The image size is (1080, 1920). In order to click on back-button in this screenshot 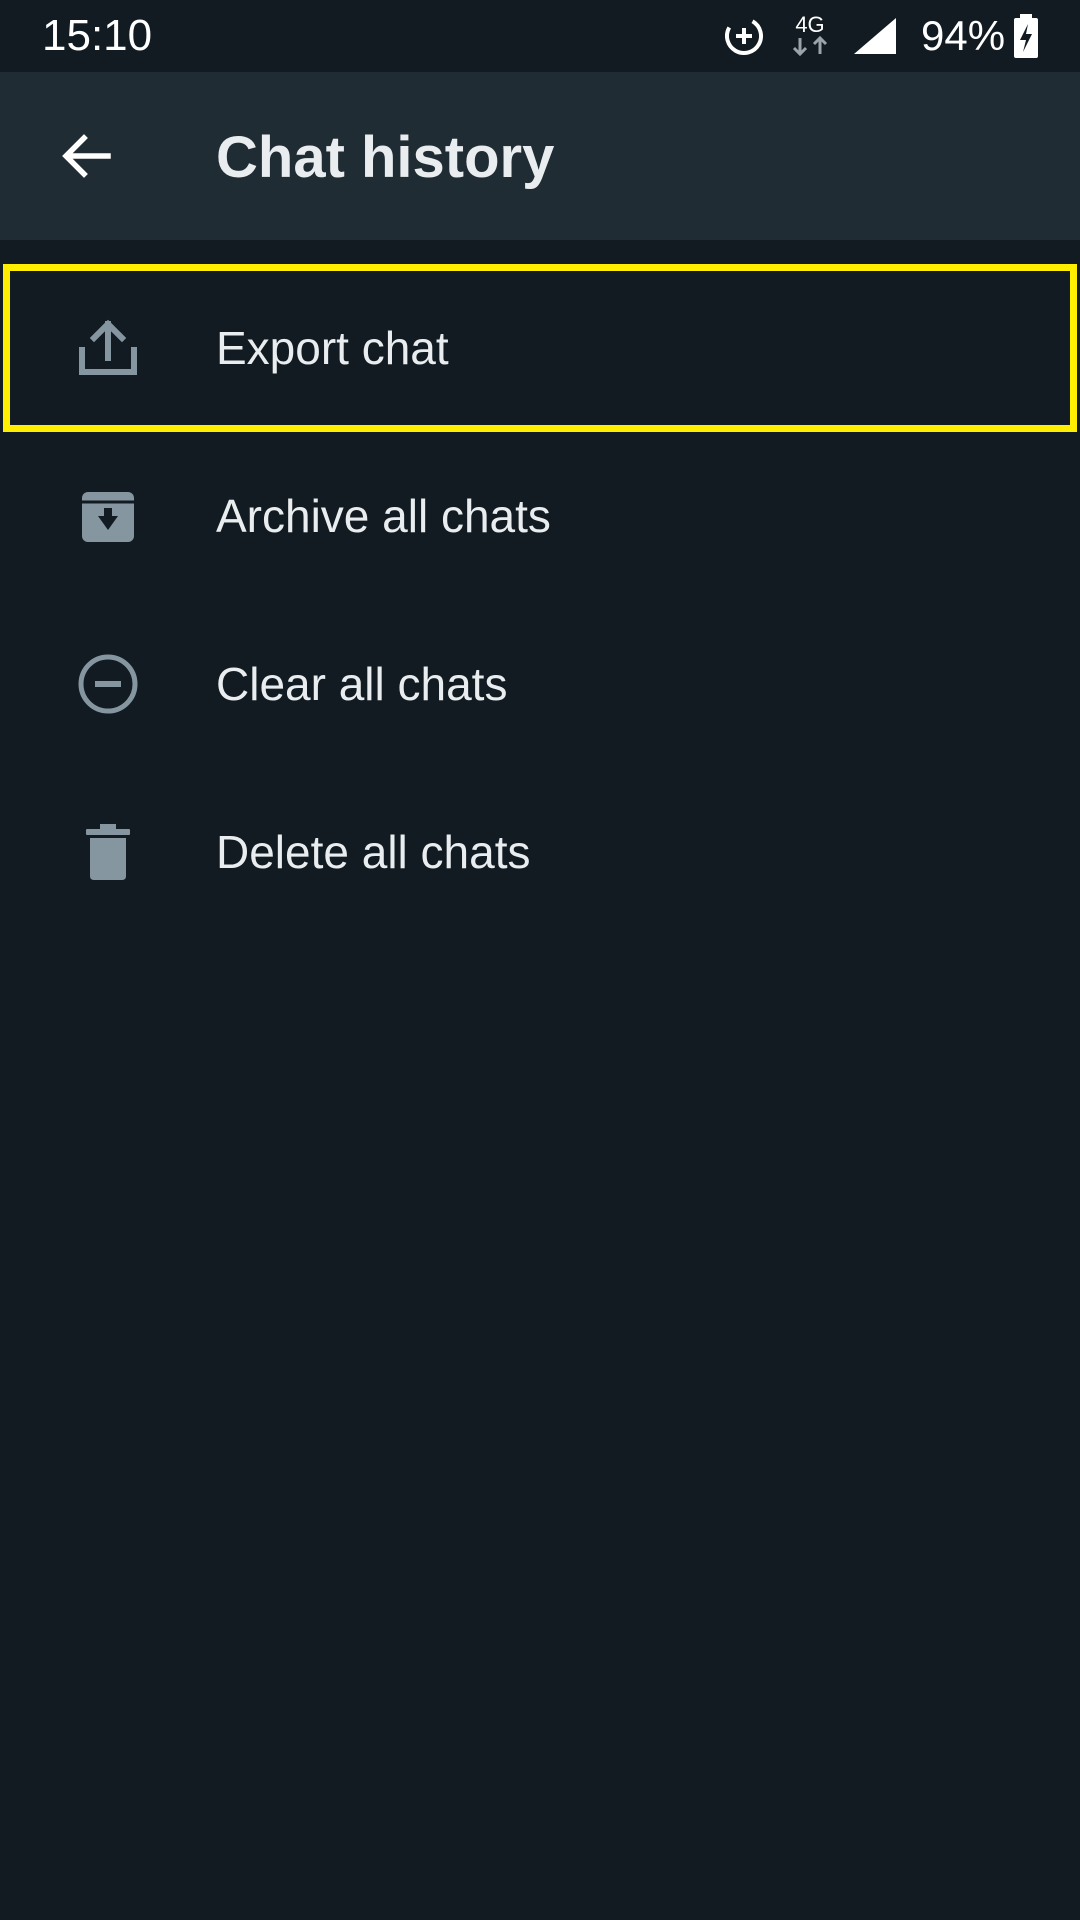, I will do `click(86, 156)`.